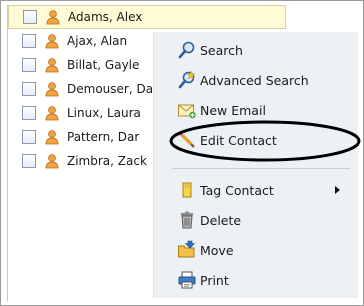  What do you see at coordinates (105, 17) in the screenshot?
I see `contact-name: Adams, Alex` at bounding box center [105, 17].